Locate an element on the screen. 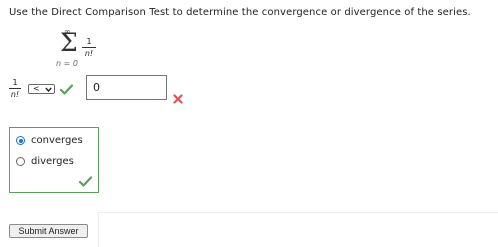 The width and height of the screenshot is (498, 247). sigma-symbol: Σ is located at coordinates (69, 42).